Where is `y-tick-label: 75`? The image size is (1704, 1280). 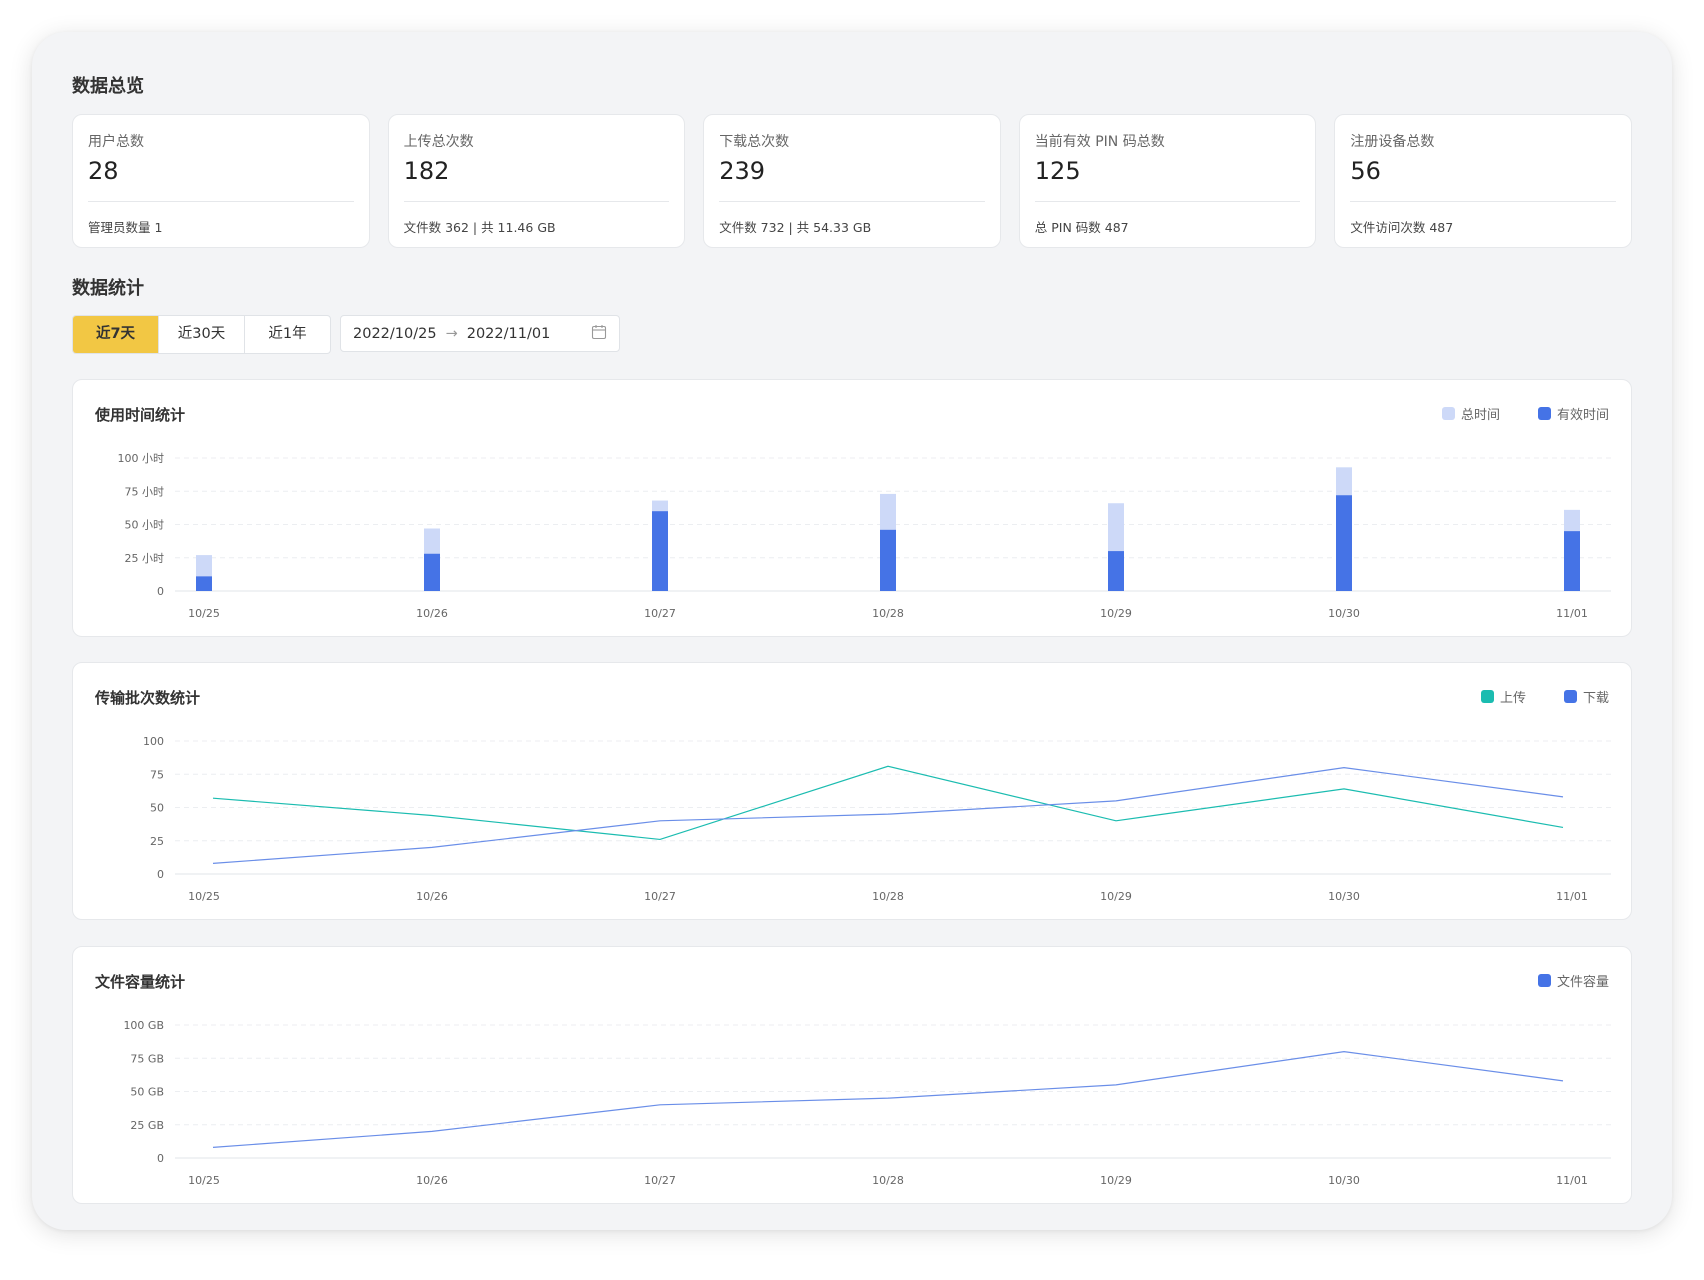 y-tick-label: 75 is located at coordinates (157, 774).